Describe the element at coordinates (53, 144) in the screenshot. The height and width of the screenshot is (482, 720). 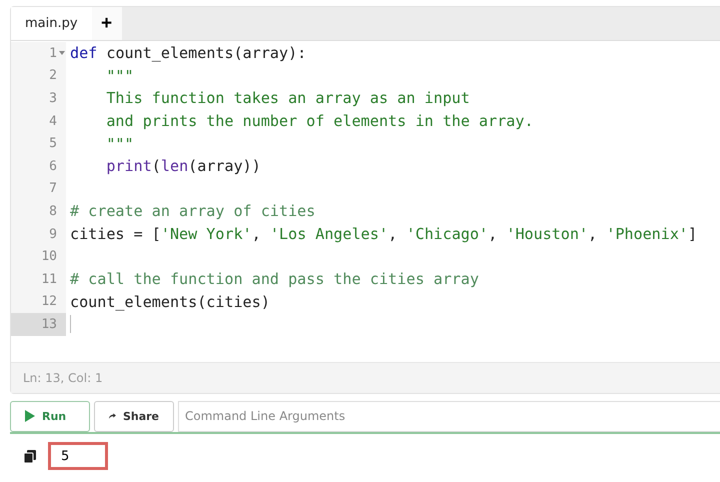
I see `line-number: 5` at that location.